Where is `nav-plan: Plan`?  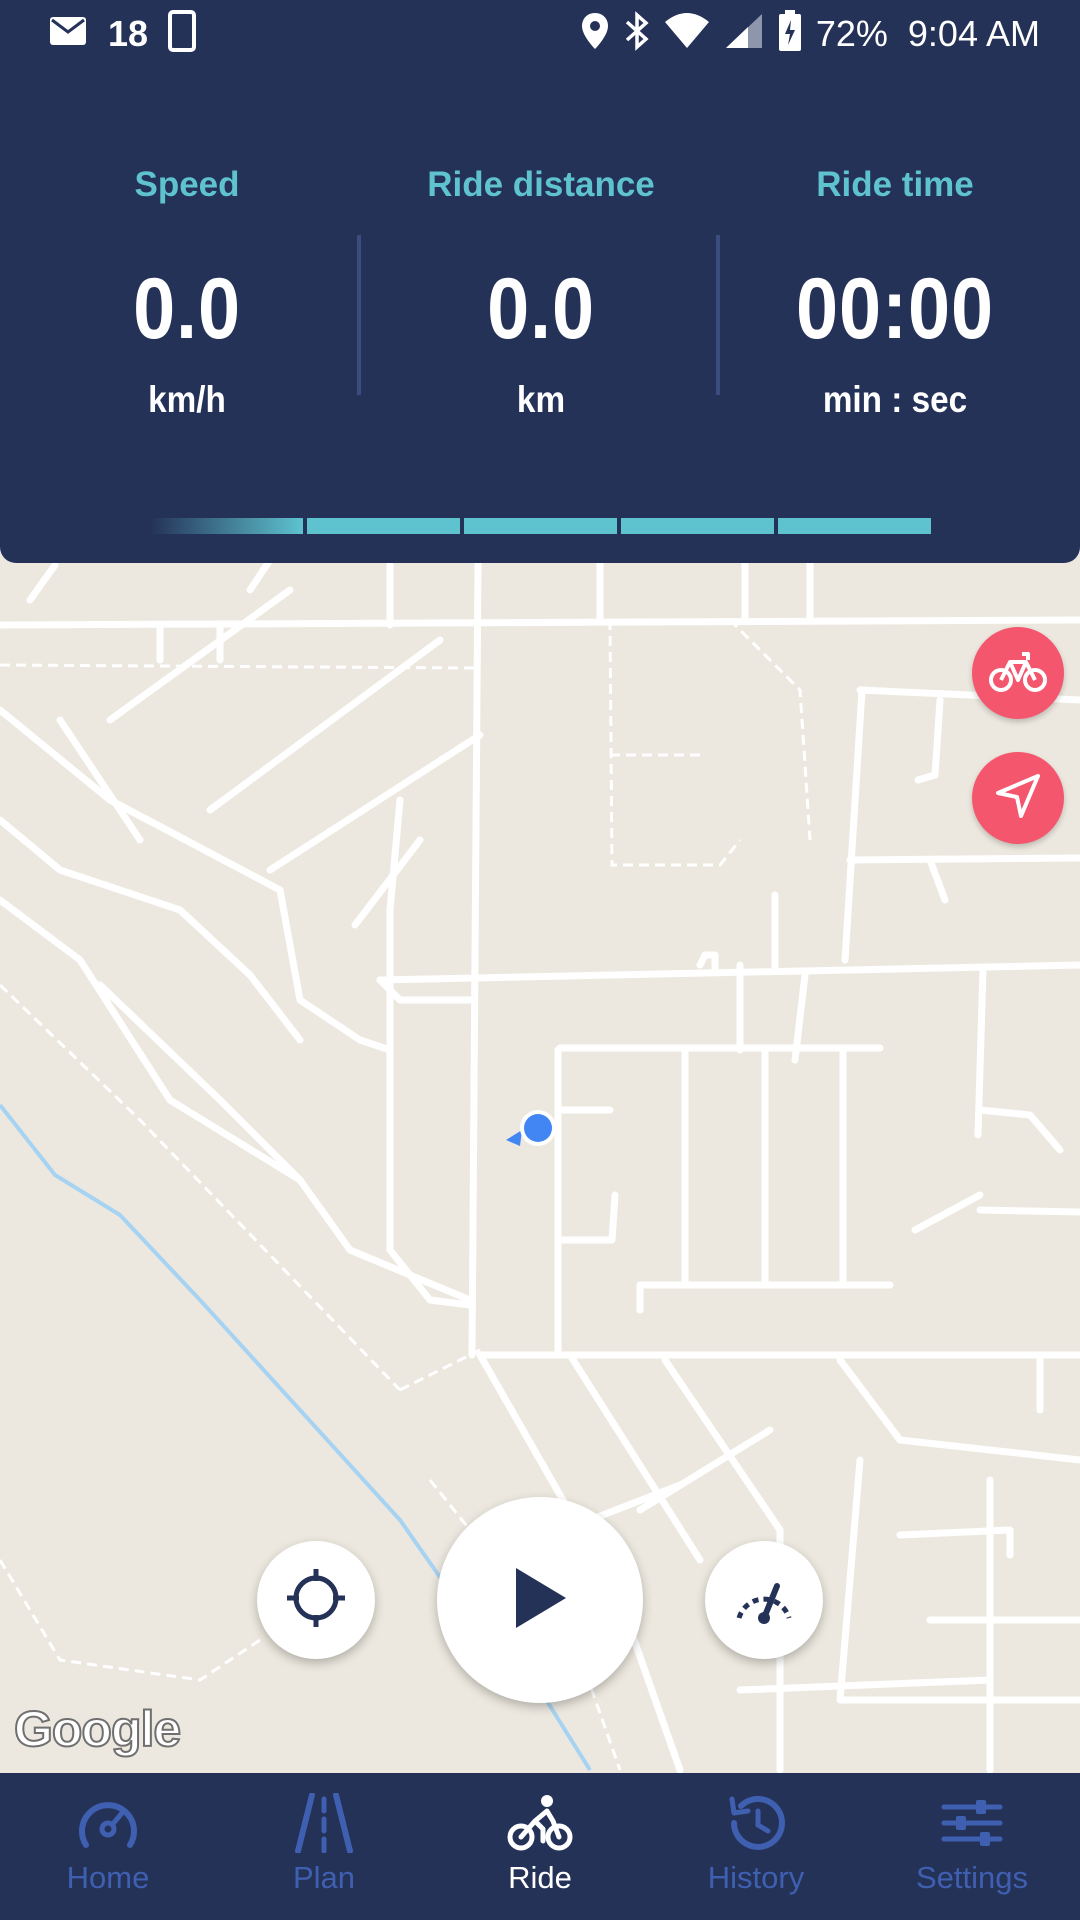 nav-plan: Plan is located at coordinates (324, 1846).